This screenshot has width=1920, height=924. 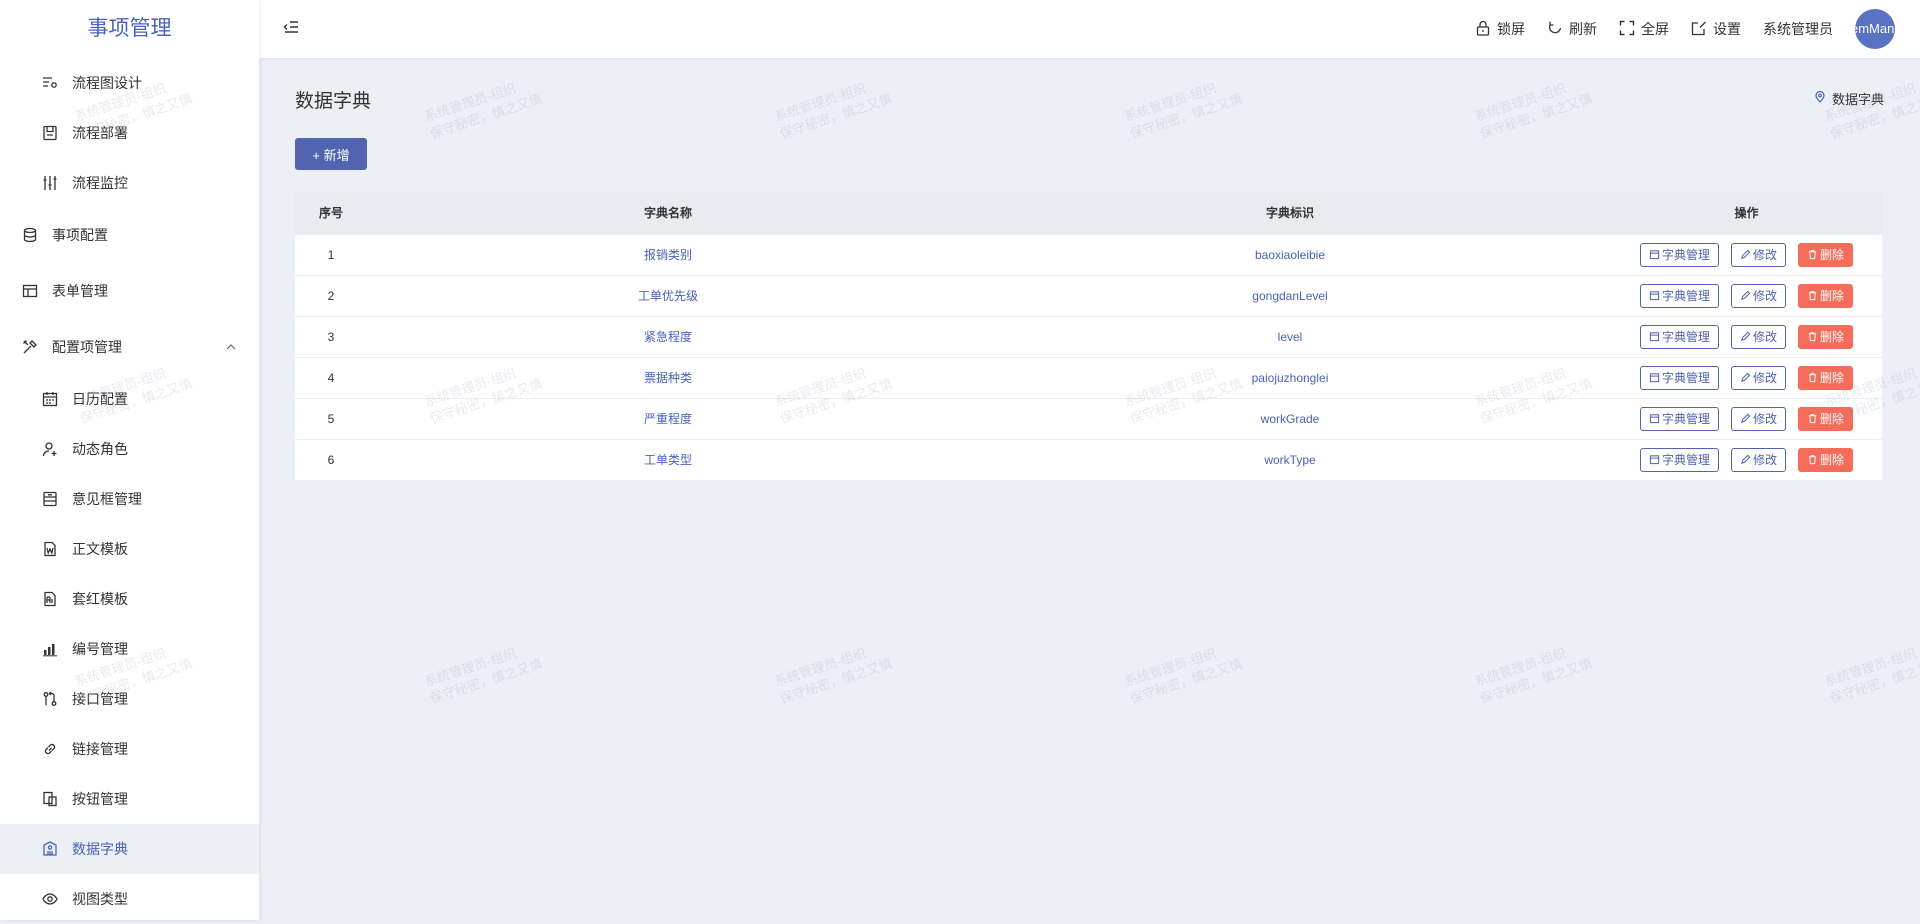 What do you see at coordinates (129, 235) in the screenshot?
I see `sidebar-item-item-config: 事项配置` at bounding box center [129, 235].